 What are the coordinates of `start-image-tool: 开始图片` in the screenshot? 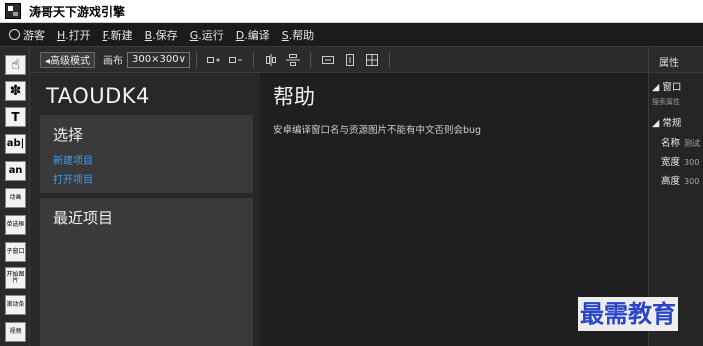 It's located at (15, 278).